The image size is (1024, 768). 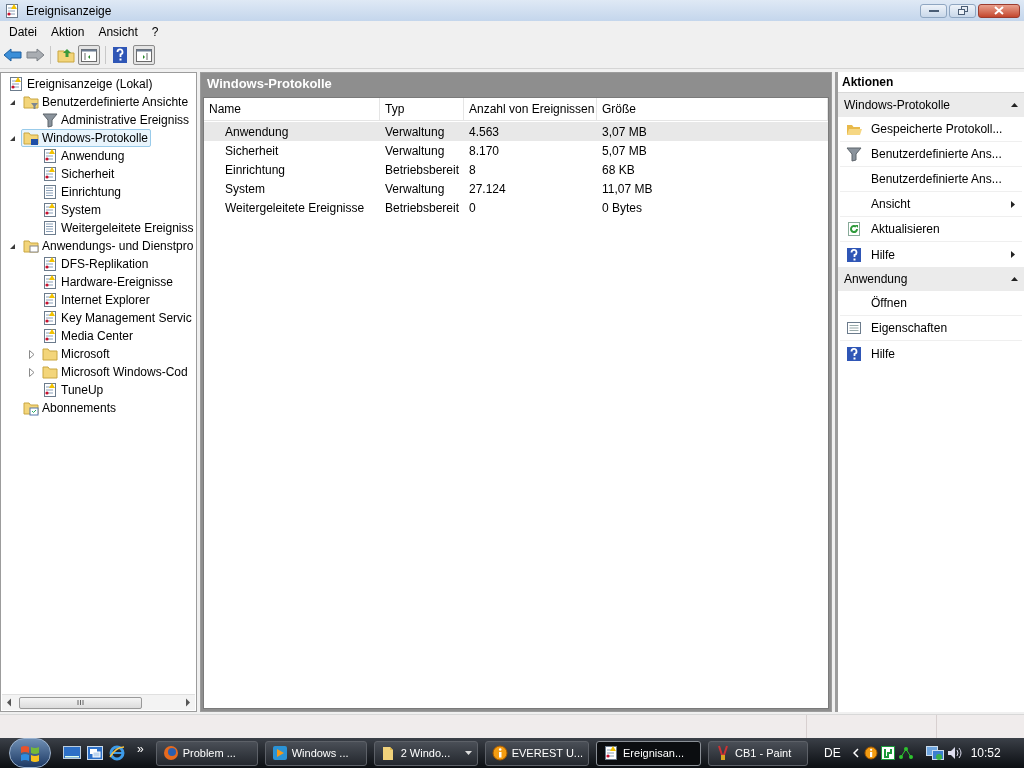 What do you see at coordinates (118, 31) in the screenshot?
I see `menu-item: Ansicht` at bounding box center [118, 31].